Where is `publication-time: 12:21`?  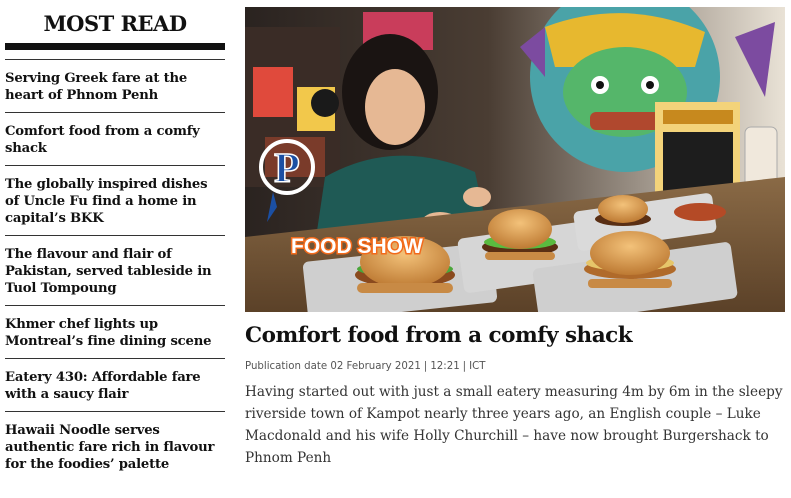
publication-time: 12:21 is located at coordinates (445, 366).